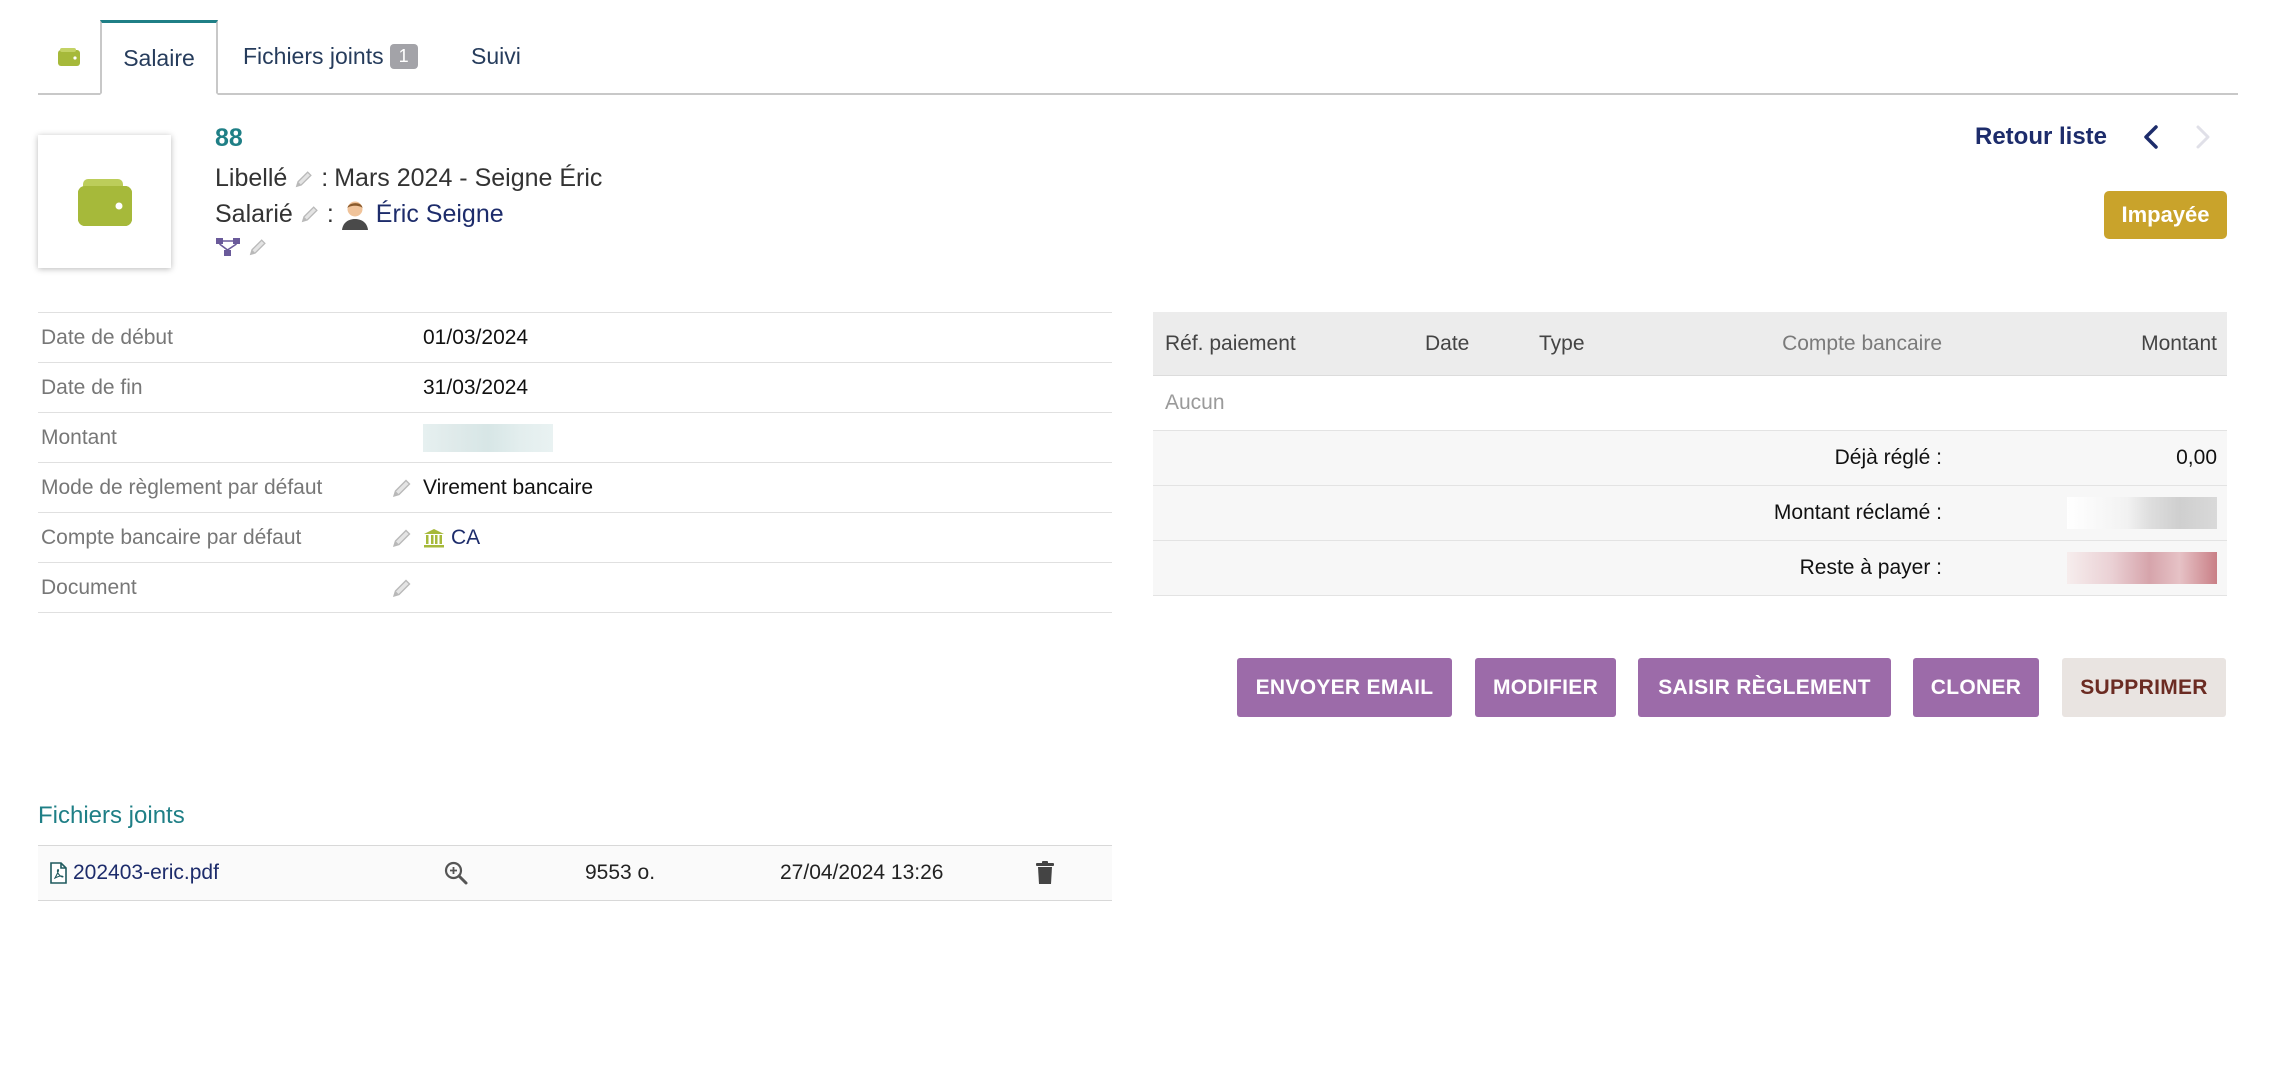 This screenshot has height=1075, width=2269. What do you see at coordinates (58, 873) in the screenshot?
I see `pdf-file-icon` at bounding box center [58, 873].